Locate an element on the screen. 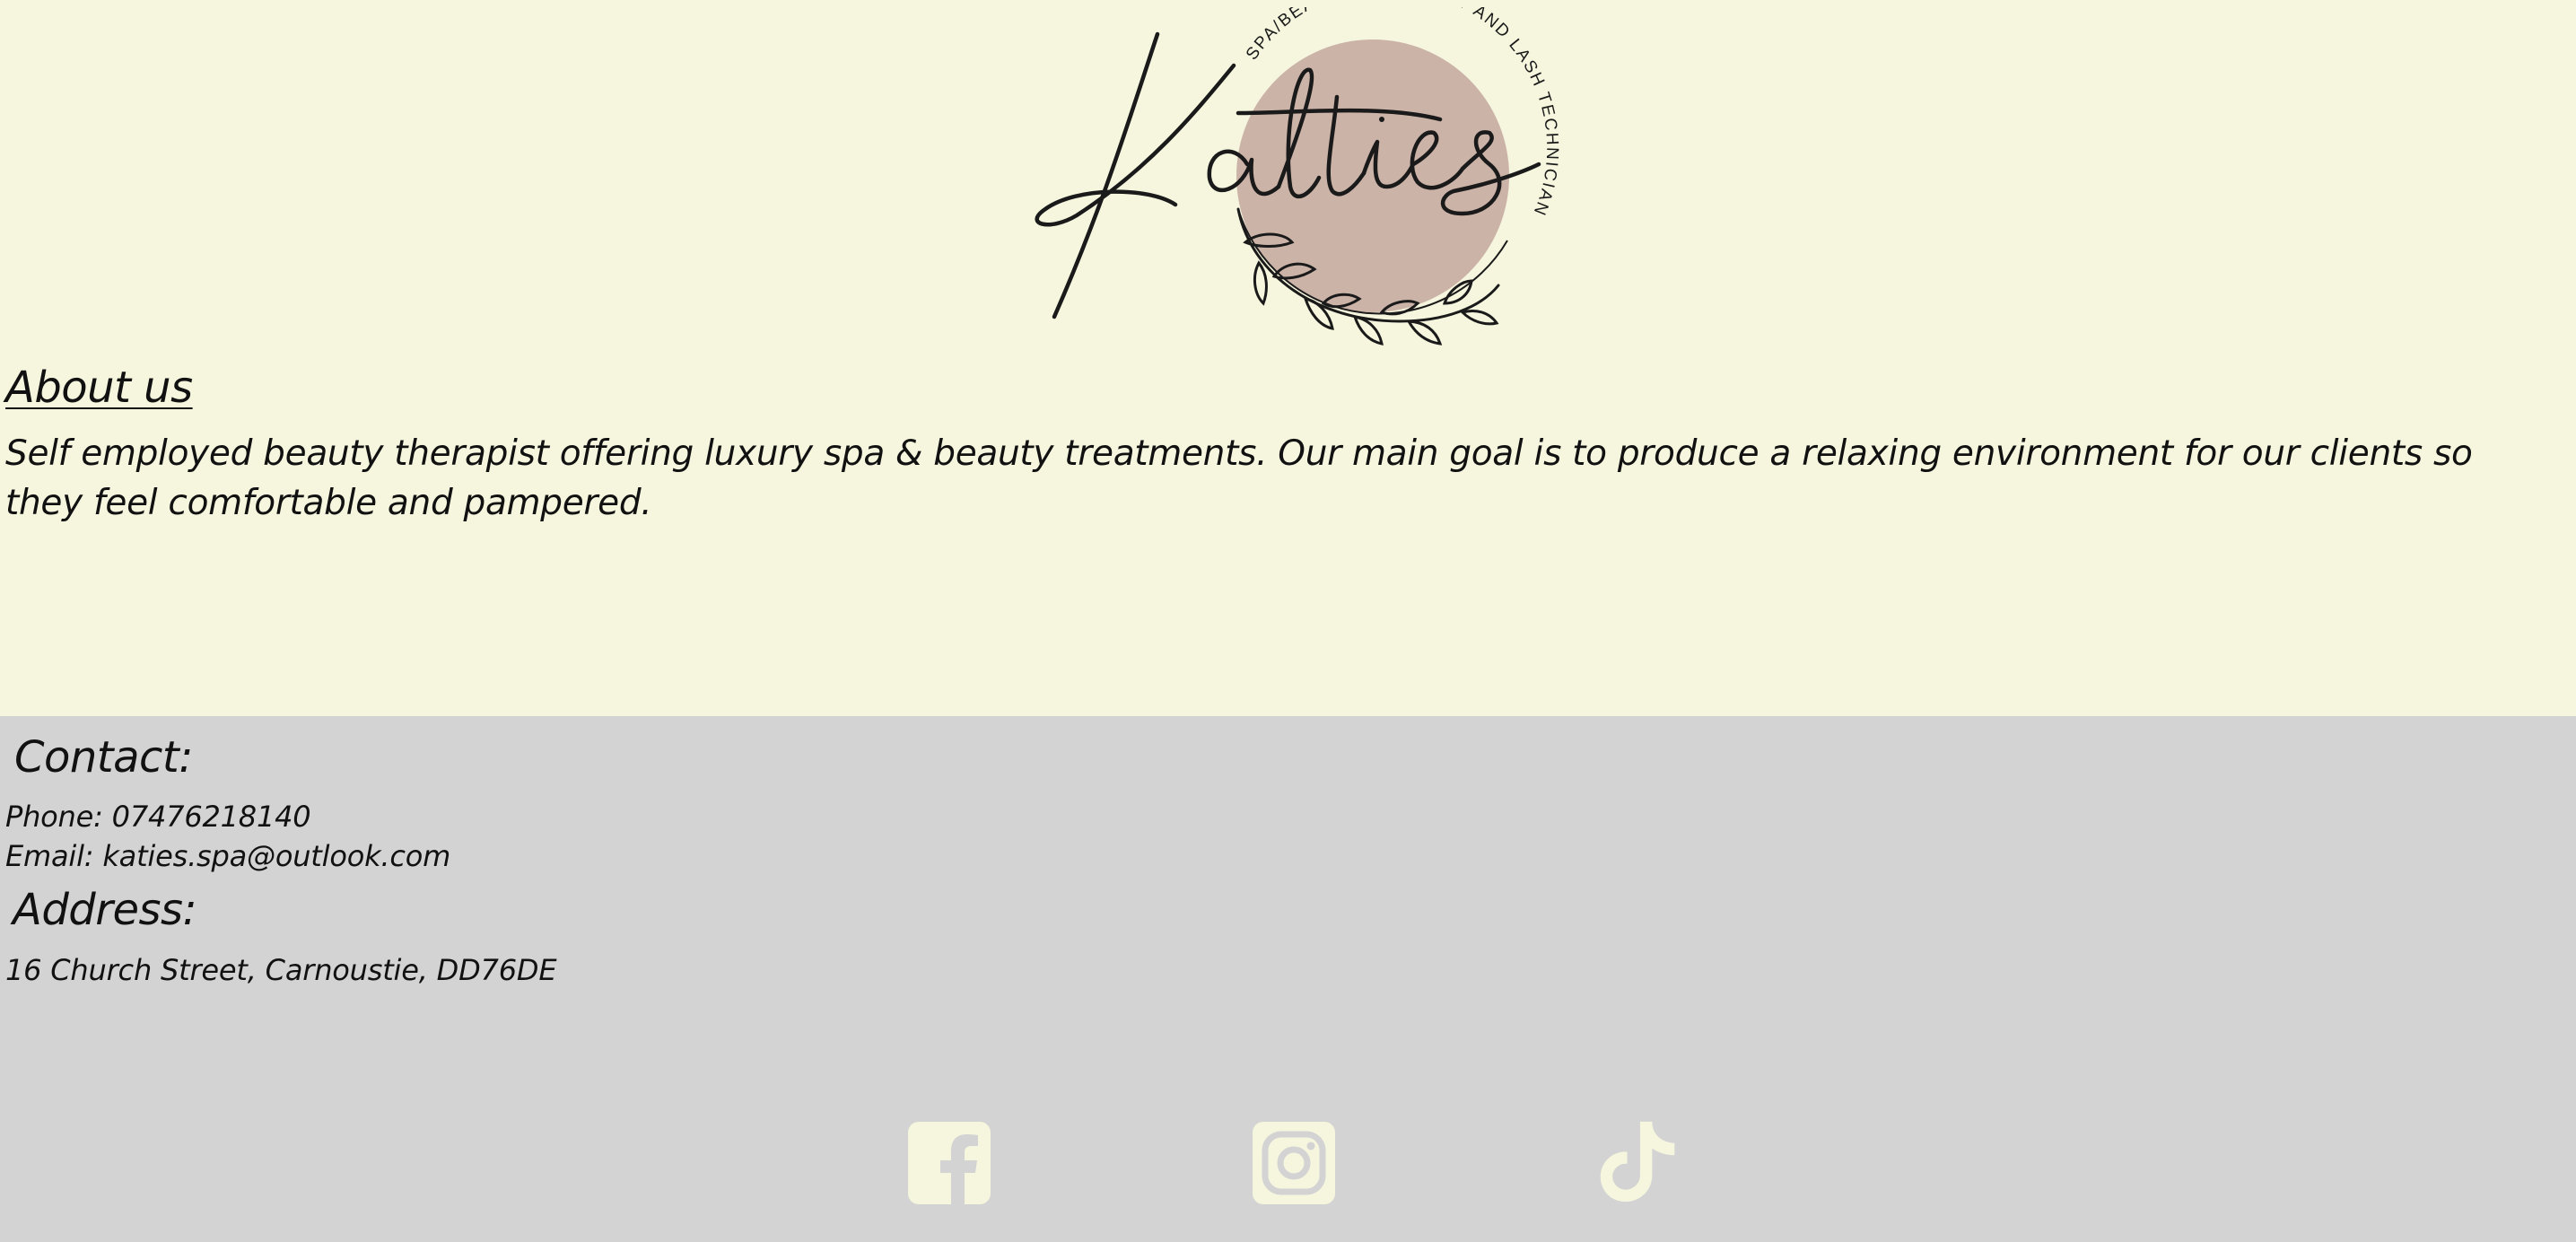 The height and width of the screenshot is (1242, 2576). instagram-link is located at coordinates (1294, 1163).